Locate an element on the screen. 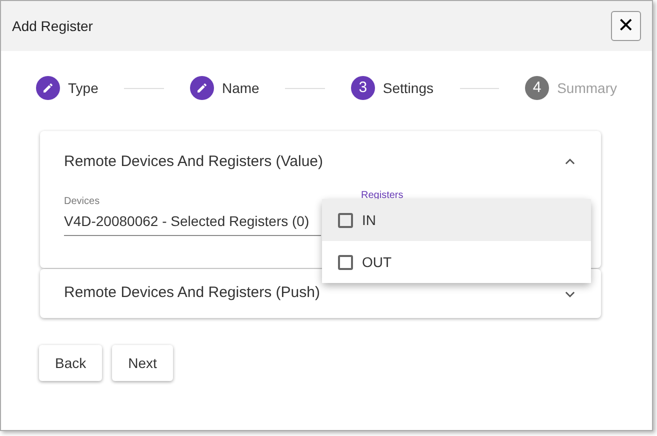  field-label: Registers is located at coordinates (382, 195).